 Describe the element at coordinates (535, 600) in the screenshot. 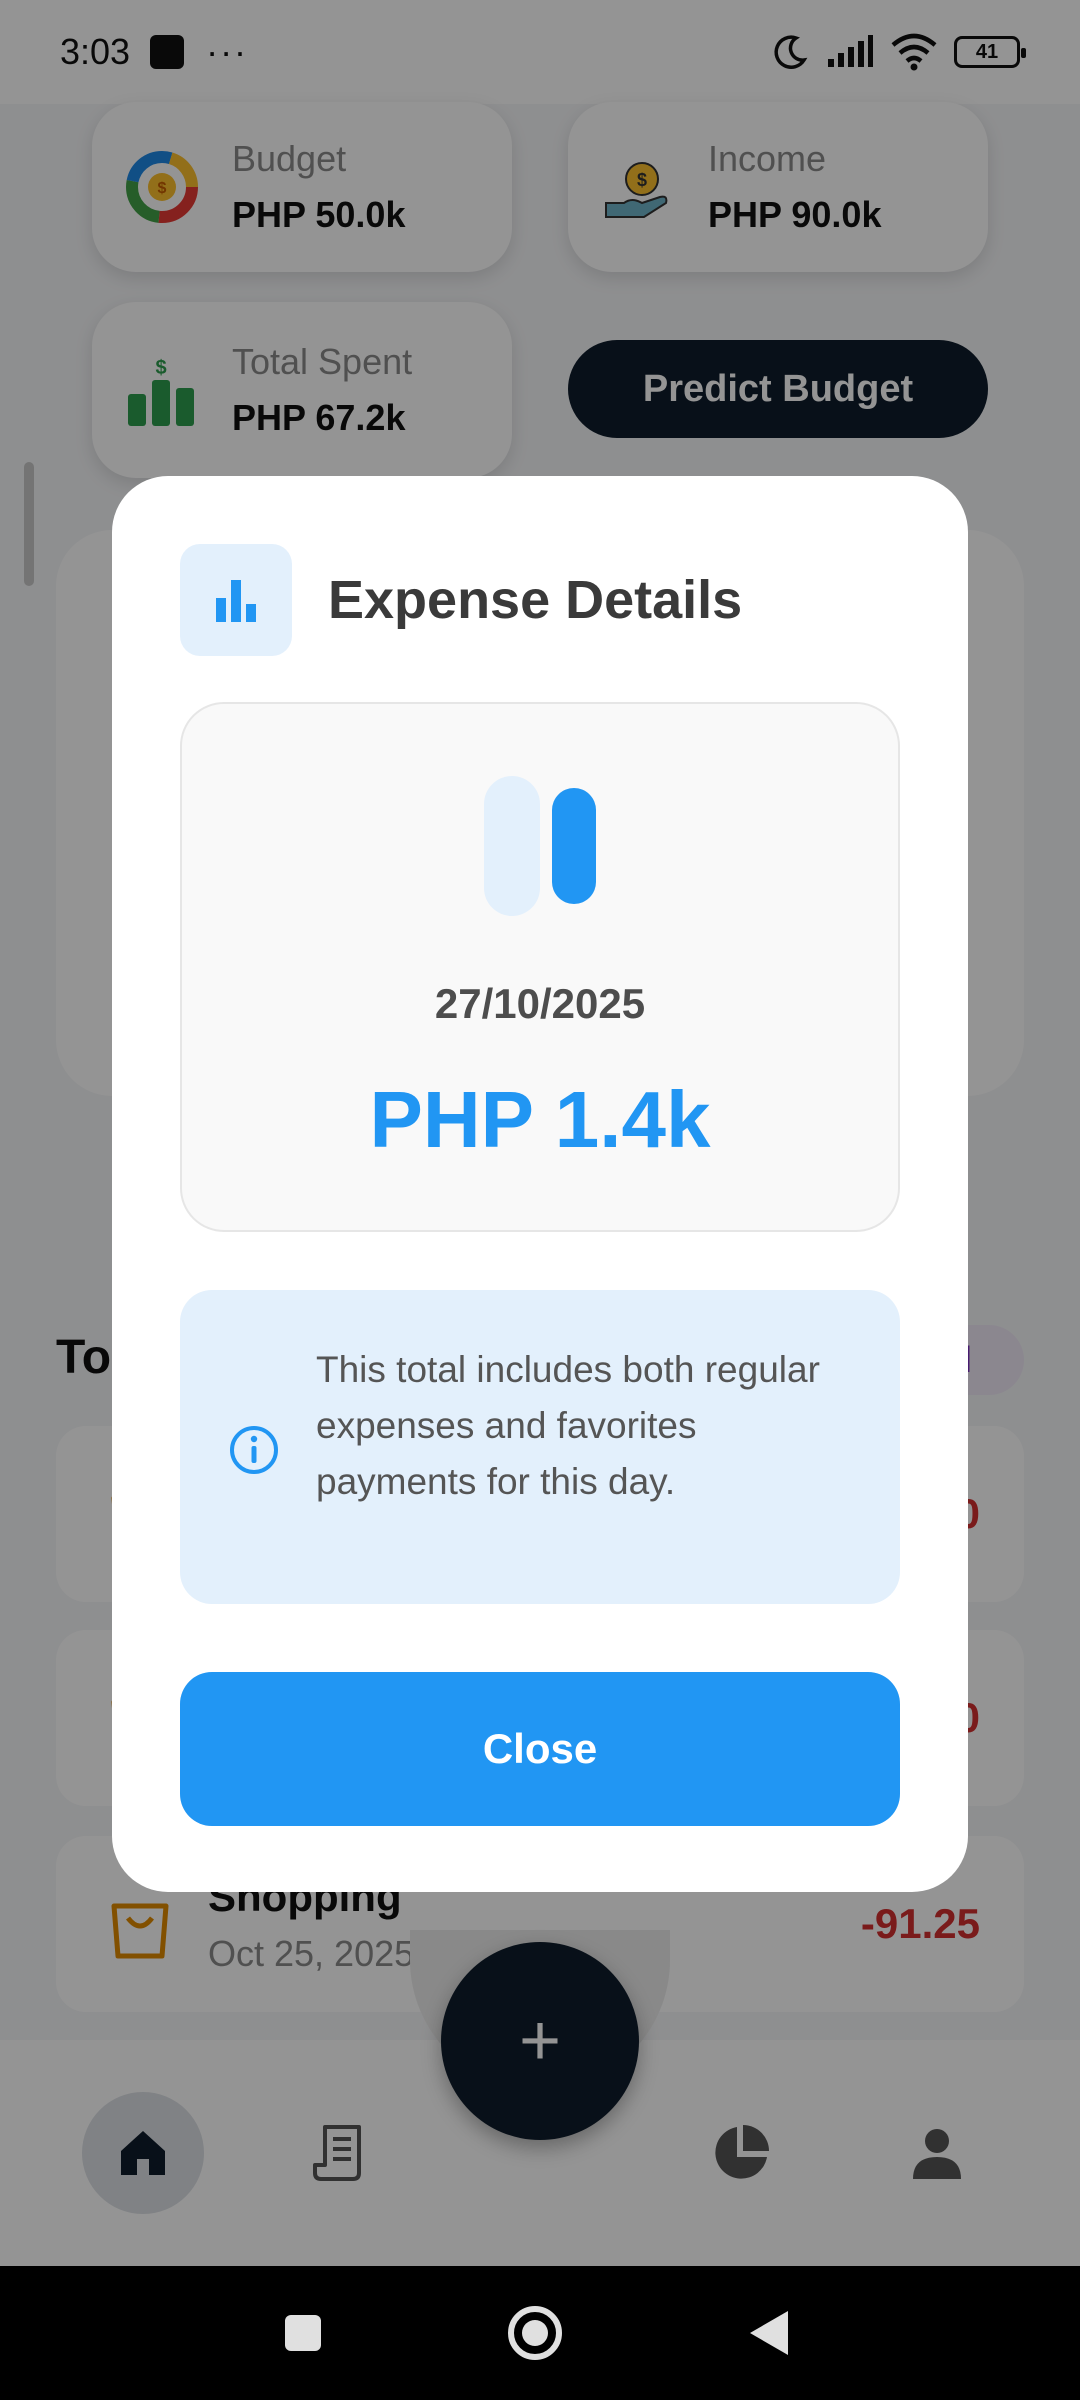

I see `dialog-title: Expense Details` at that location.